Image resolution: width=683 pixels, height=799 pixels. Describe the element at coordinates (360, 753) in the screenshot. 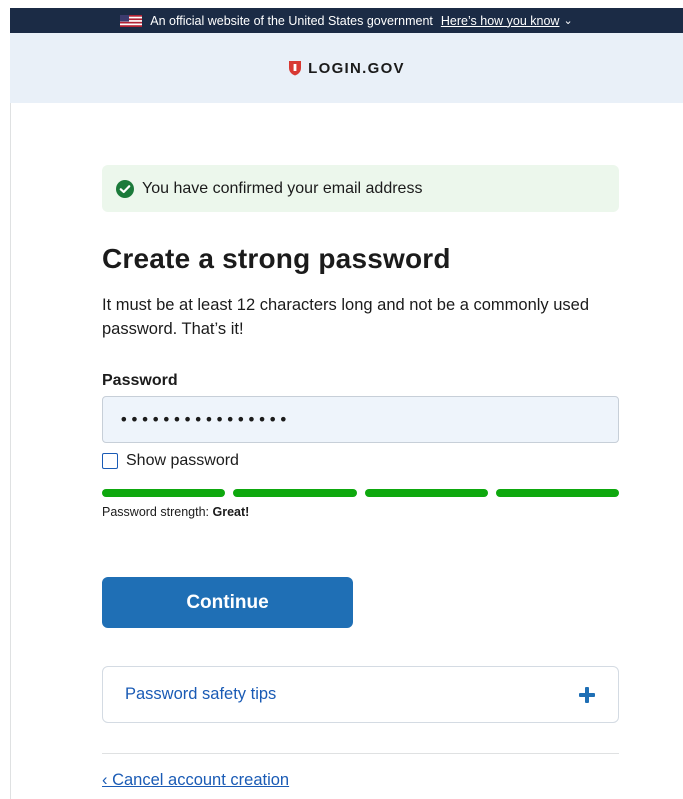

I see `divider` at that location.